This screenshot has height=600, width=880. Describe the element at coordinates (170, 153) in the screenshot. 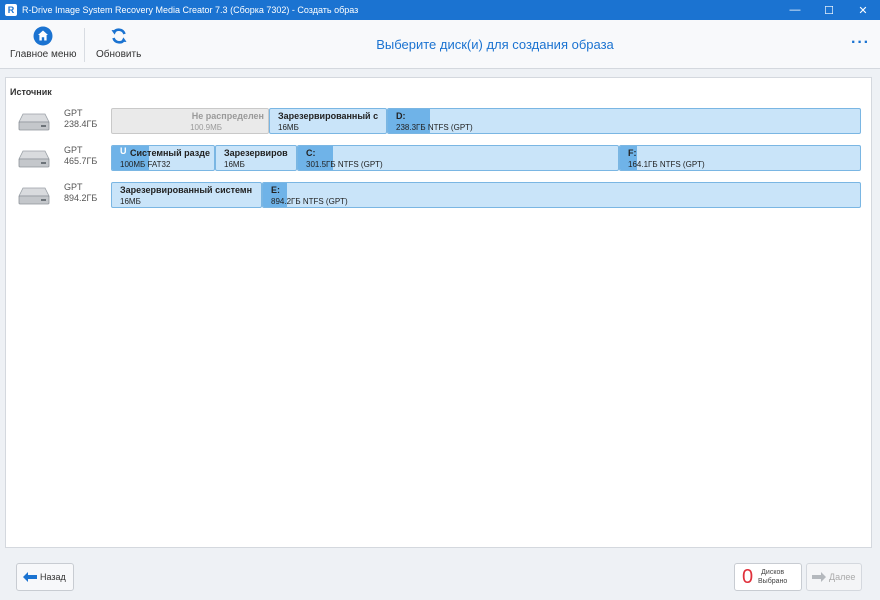

I see `partition-name: Системный разде` at that location.